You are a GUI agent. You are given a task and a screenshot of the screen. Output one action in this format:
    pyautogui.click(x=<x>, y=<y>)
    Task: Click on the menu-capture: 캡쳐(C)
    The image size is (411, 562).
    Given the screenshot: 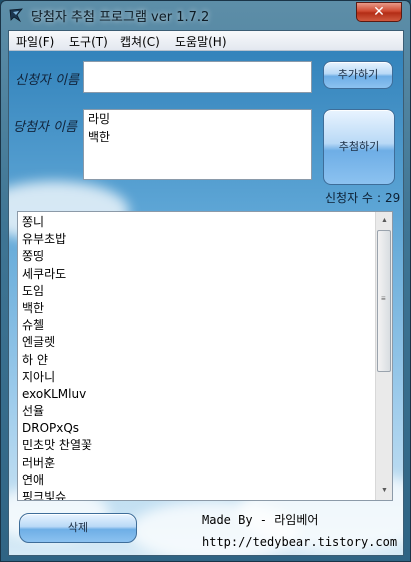 What is the action you would take?
    pyautogui.click(x=140, y=41)
    